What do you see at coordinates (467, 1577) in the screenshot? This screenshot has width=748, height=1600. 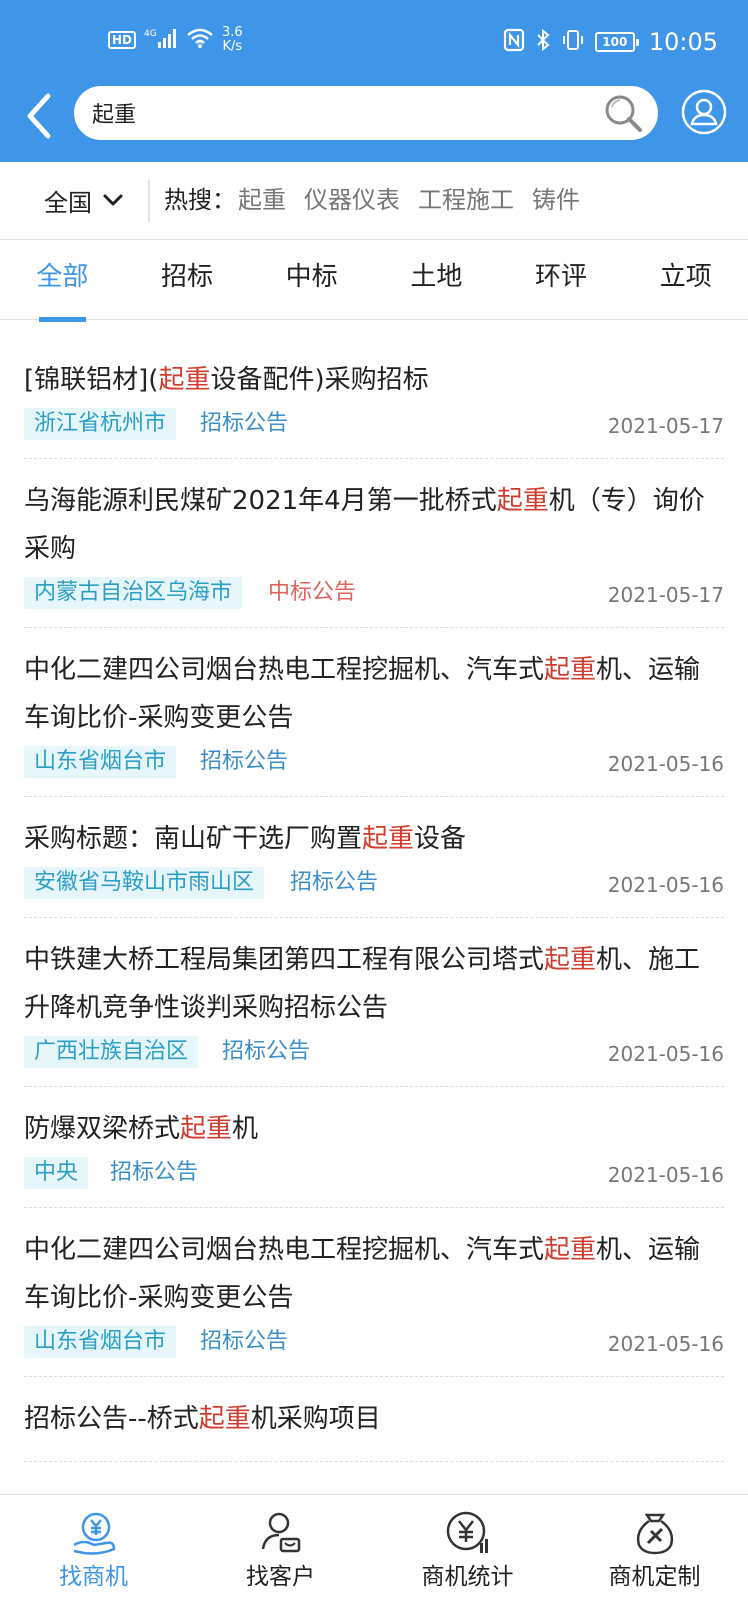 I see `nav-label: 商机统计` at bounding box center [467, 1577].